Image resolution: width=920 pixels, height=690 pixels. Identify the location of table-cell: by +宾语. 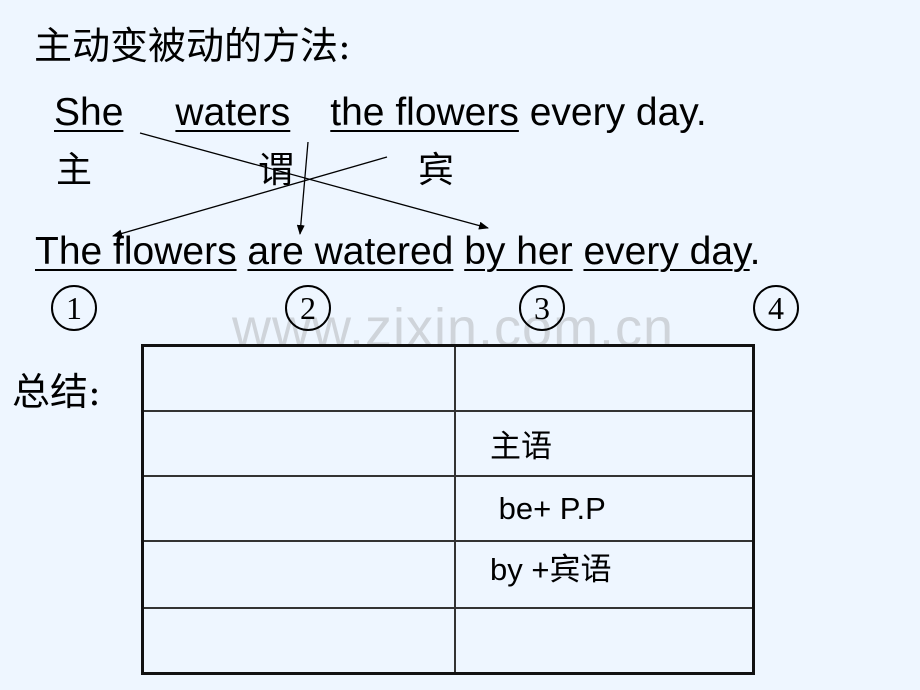
(604, 574).